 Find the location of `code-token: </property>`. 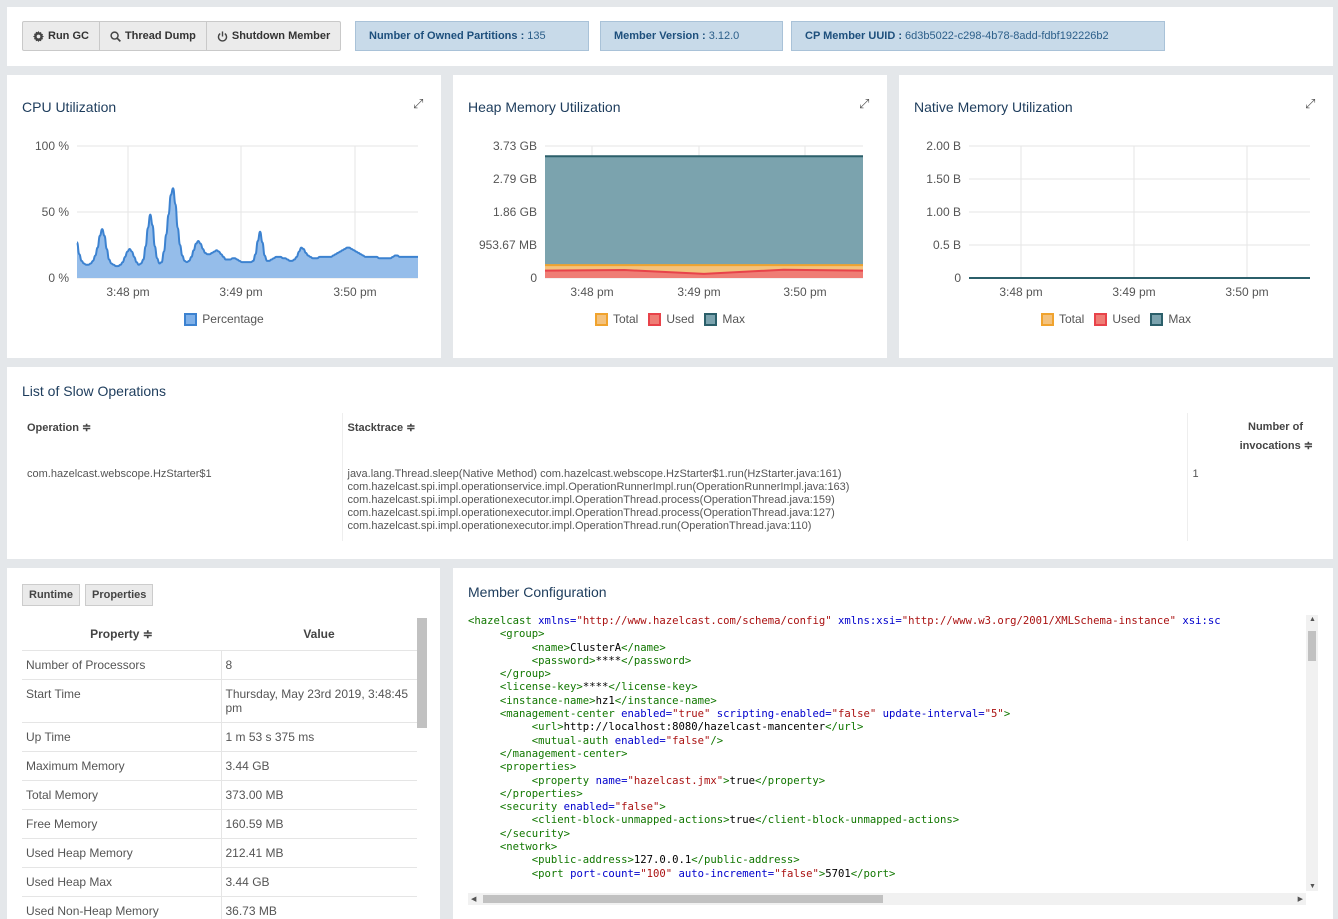

code-token: </property> is located at coordinates (790, 780).